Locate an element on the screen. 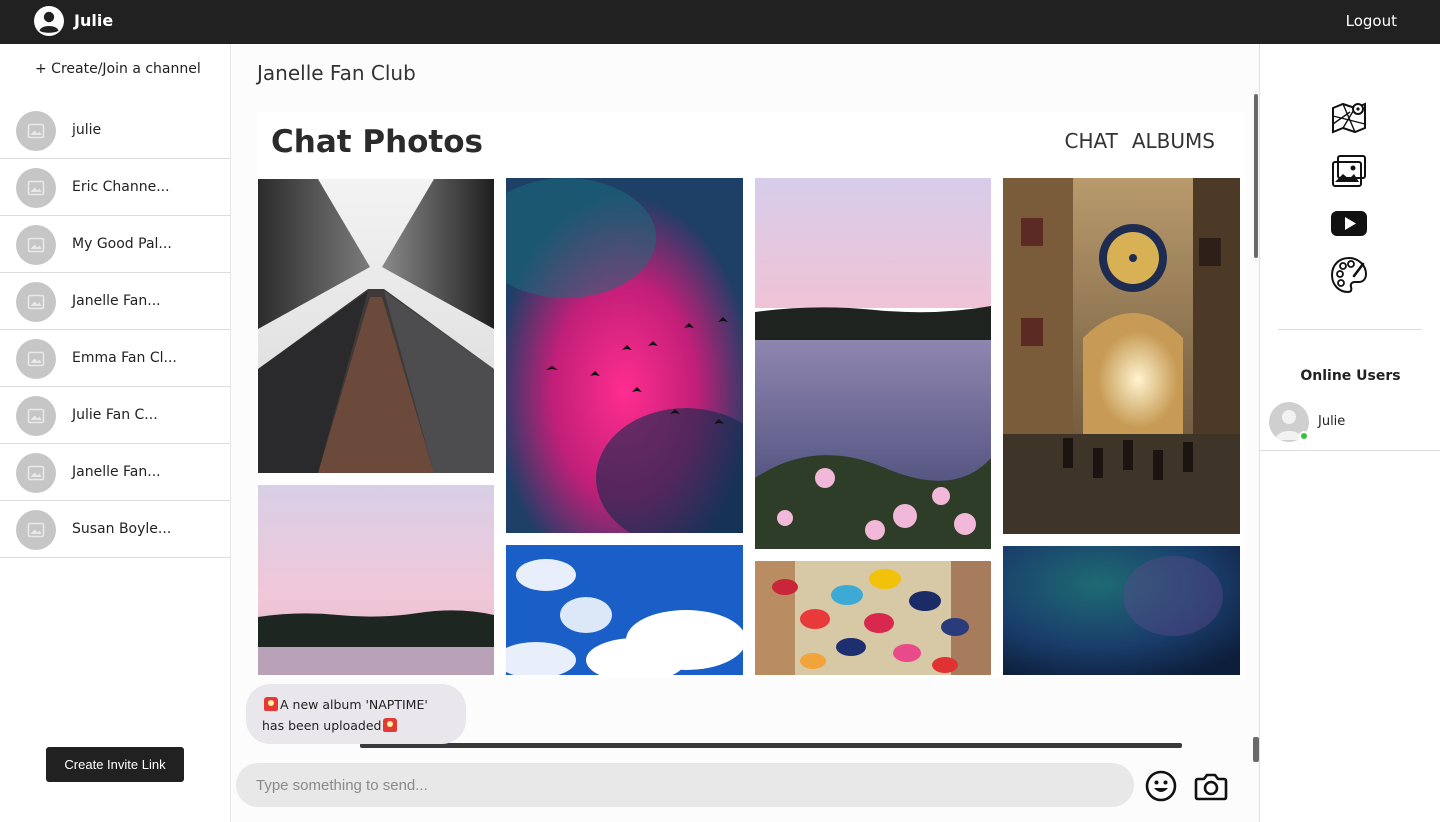  gallery-horizontal-scrollbar is located at coordinates (771, 745).